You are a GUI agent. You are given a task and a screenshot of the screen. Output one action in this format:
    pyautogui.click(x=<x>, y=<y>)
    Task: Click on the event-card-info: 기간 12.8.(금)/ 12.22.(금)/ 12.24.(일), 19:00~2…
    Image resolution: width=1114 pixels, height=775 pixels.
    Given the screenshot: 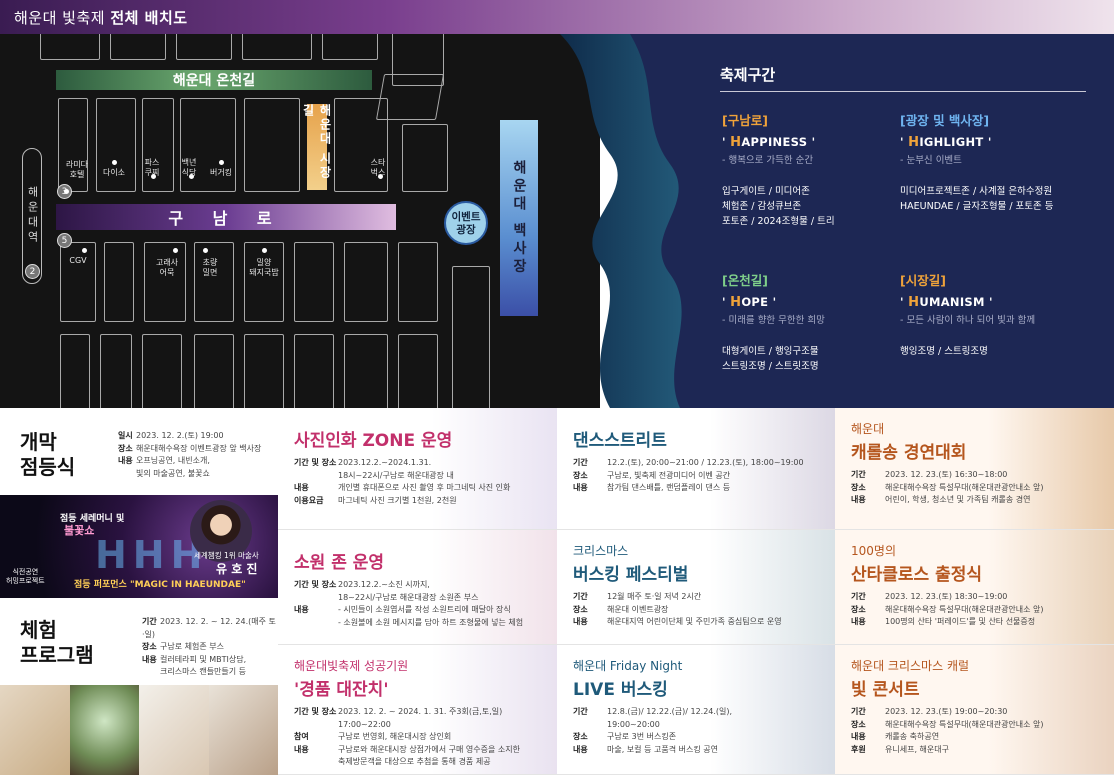 What is the action you would take?
    pyautogui.click(x=653, y=730)
    